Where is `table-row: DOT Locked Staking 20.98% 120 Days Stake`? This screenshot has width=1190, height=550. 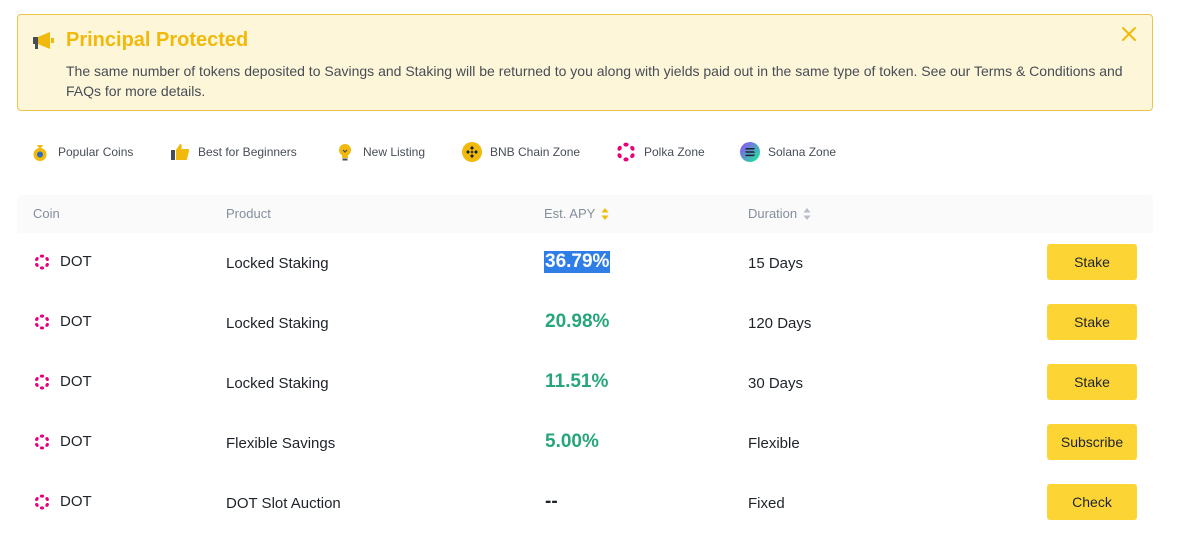
table-row: DOT Locked Staking 20.98% 120 Days Stake is located at coordinates (585, 323).